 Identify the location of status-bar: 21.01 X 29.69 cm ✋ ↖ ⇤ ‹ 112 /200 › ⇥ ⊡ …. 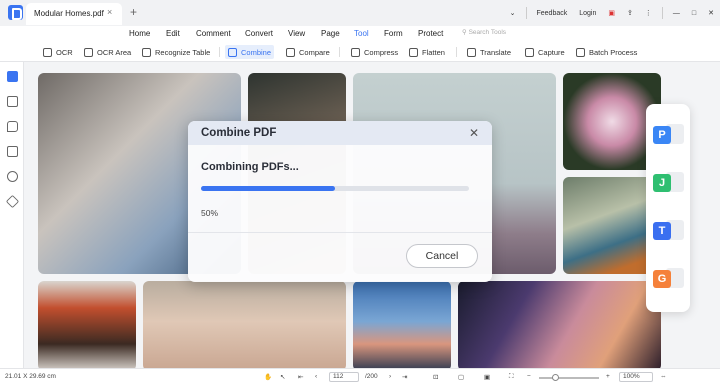
(360, 376).